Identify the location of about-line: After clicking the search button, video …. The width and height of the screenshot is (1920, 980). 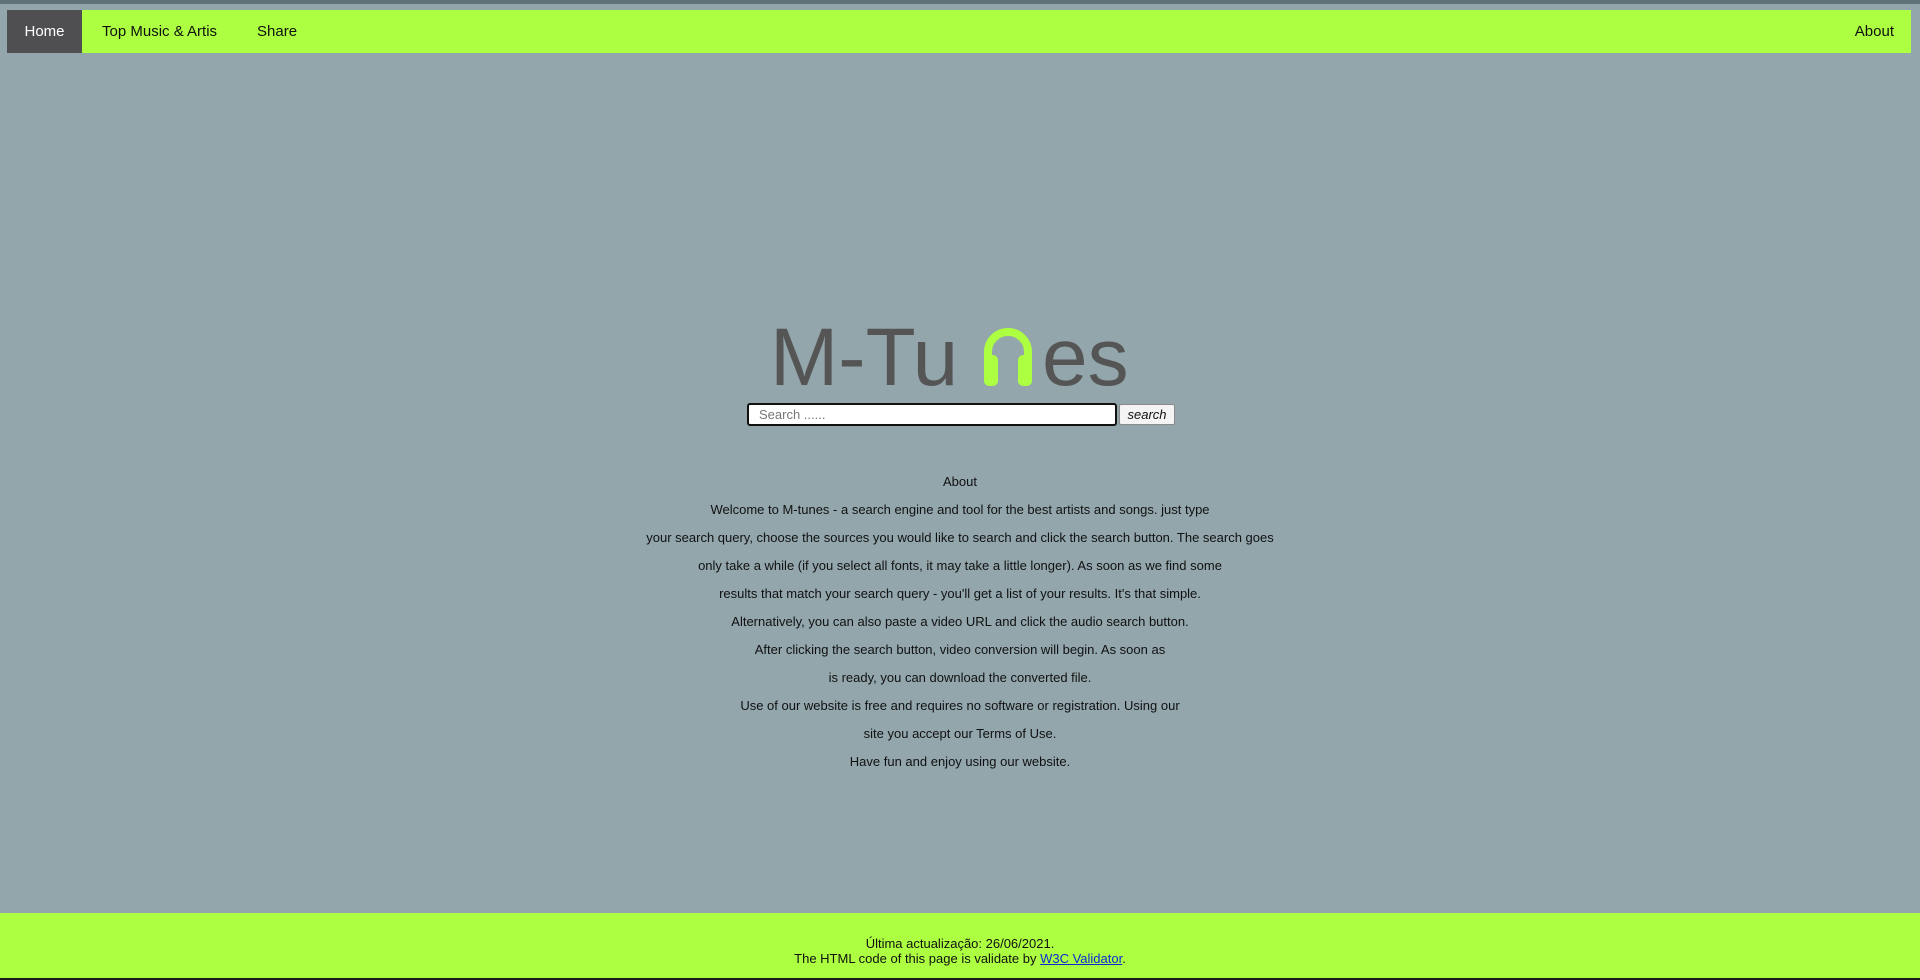
(960, 649).